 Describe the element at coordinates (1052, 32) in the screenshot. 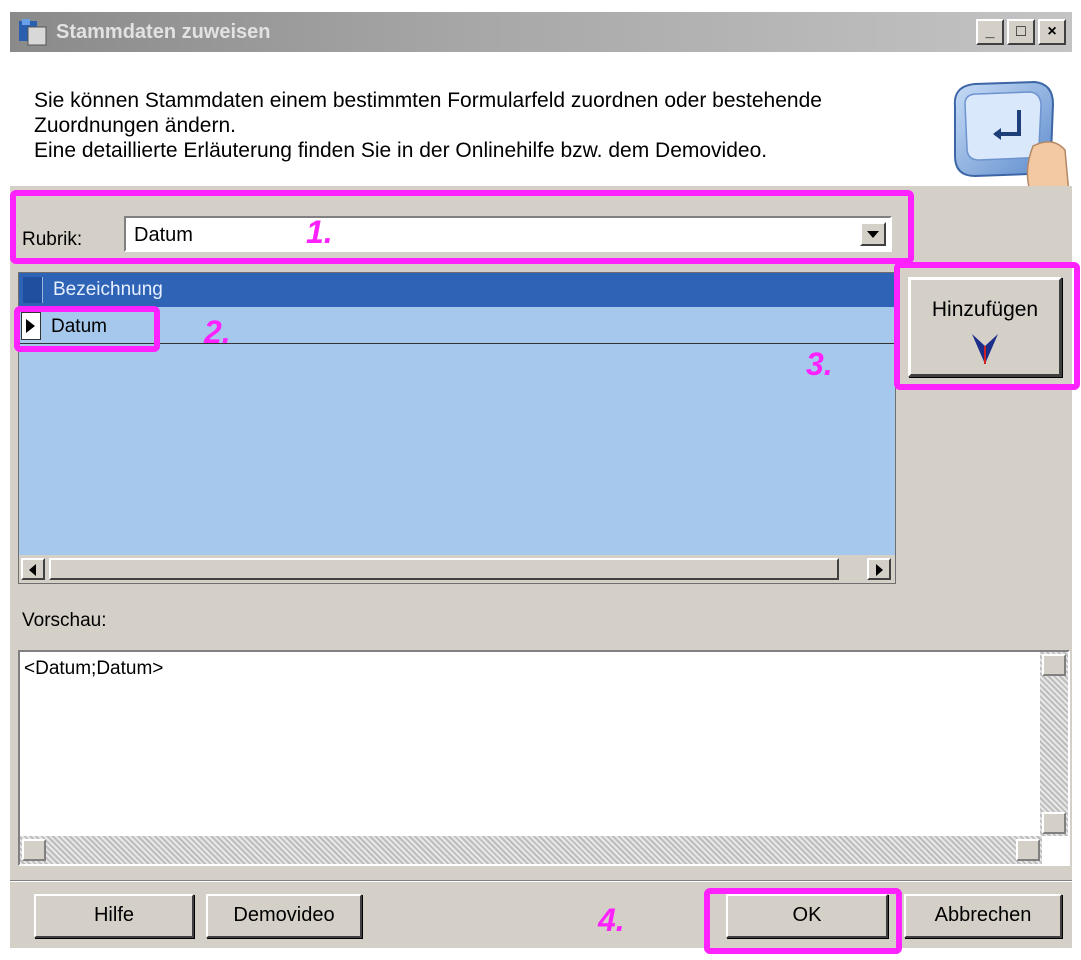

I see `close-button: ×` at that location.